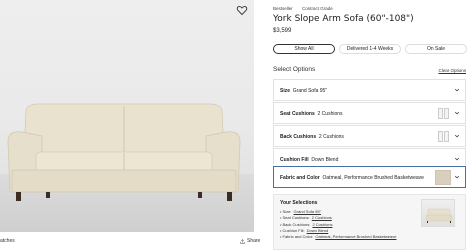  I want to click on your-selections-title: Your Selections, so click(299, 203).